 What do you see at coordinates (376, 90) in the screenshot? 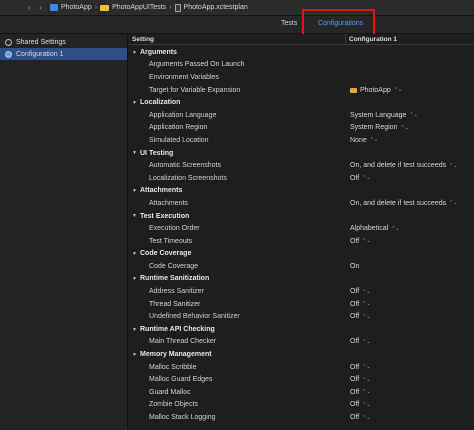
I see `setting-value-popup: PhotoApp ⌃⌄` at bounding box center [376, 90].